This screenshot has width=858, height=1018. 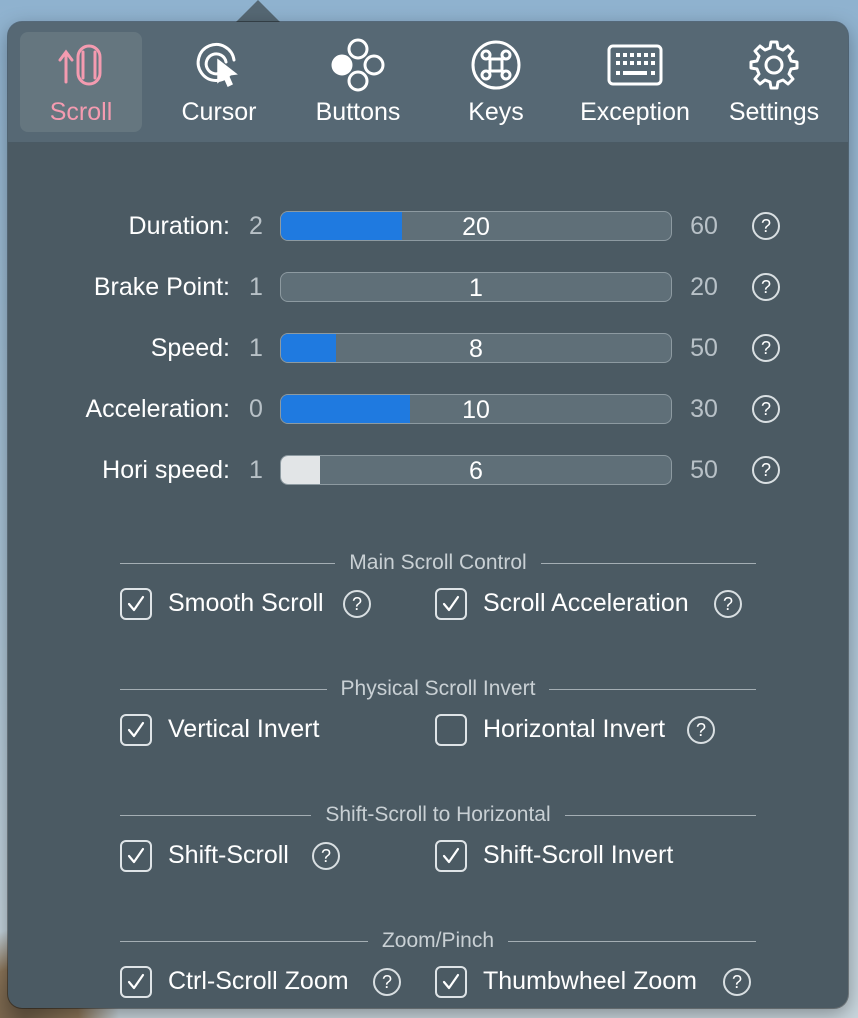 I want to click on vertical-invert-checkbox: Vertical Invert, so click(x=250, y=731).